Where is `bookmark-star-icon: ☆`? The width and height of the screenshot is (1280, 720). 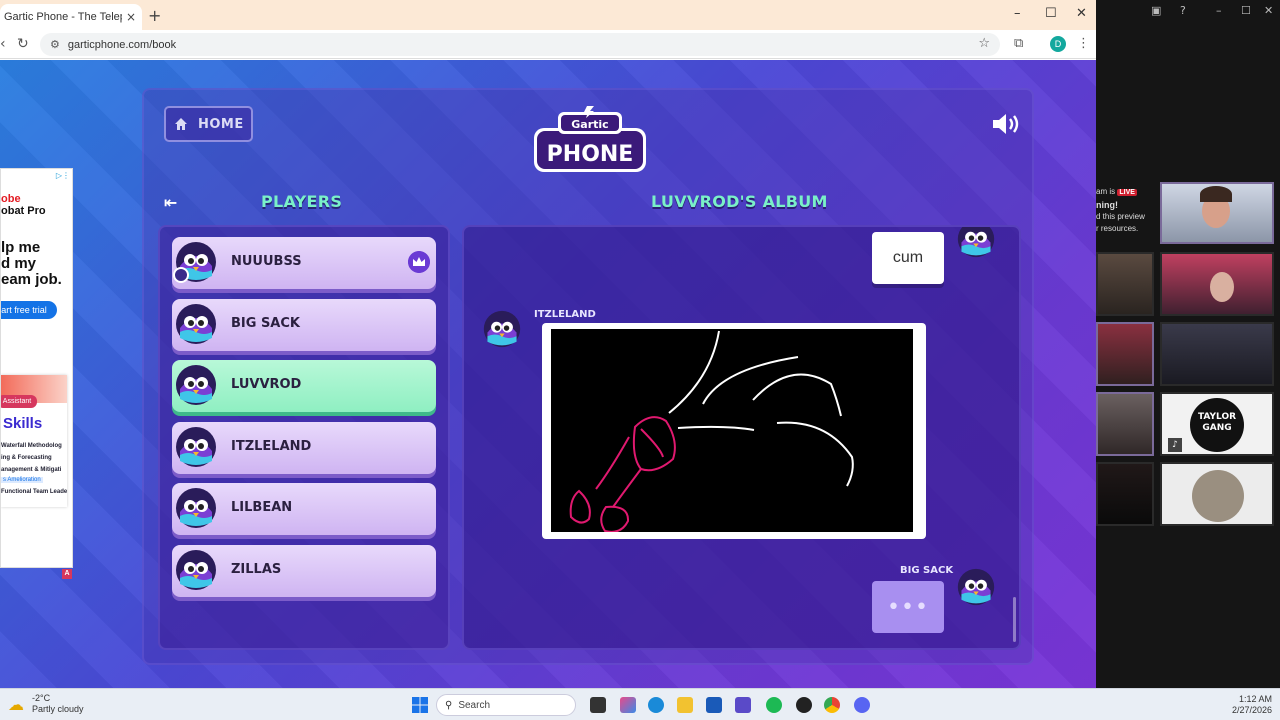
bookmark-star-icon: ☆ is located at coordinates (984, 43).